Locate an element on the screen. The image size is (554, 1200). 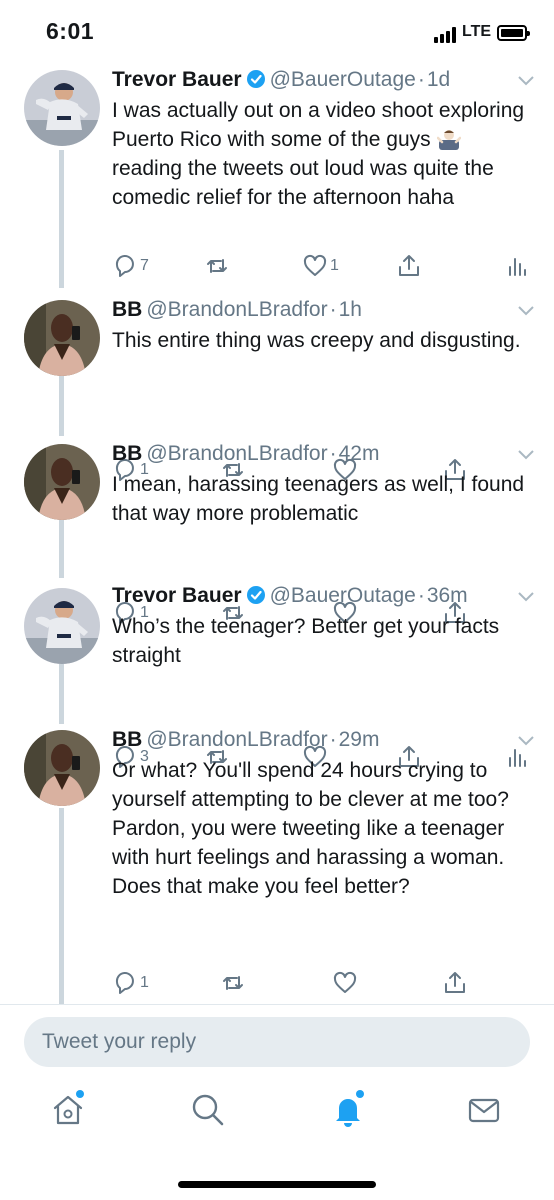
tab-search is located at coordinates (210, 1112).